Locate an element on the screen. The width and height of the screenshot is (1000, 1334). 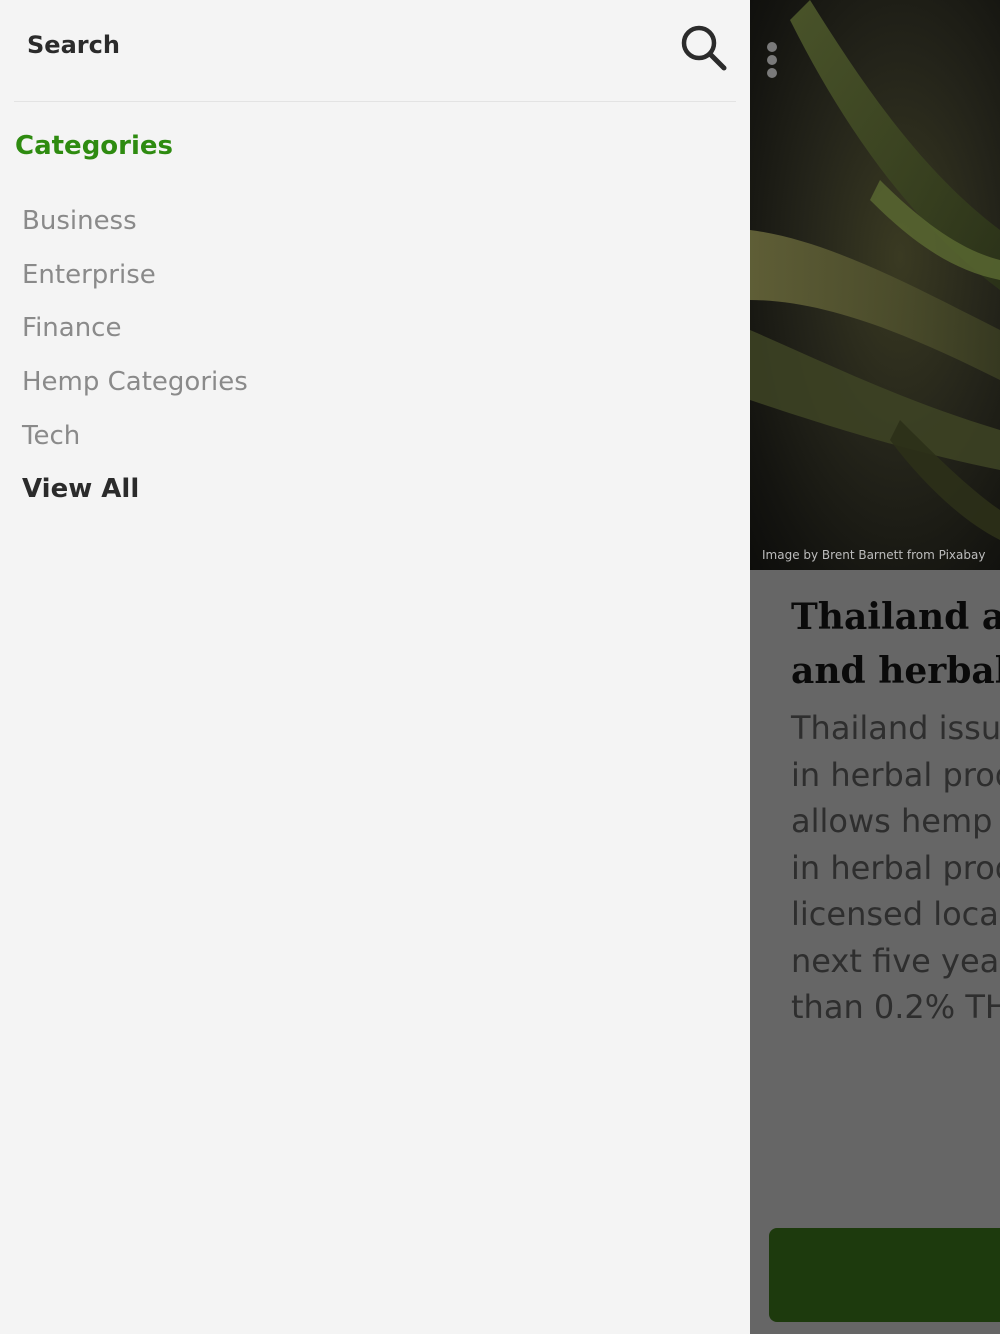
article-title: Thailand ap and herbal p is located at coordinates (895, 644).